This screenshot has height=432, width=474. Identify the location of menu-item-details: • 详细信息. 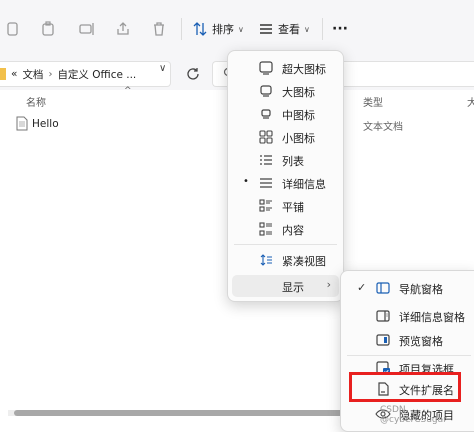
(285, 183).